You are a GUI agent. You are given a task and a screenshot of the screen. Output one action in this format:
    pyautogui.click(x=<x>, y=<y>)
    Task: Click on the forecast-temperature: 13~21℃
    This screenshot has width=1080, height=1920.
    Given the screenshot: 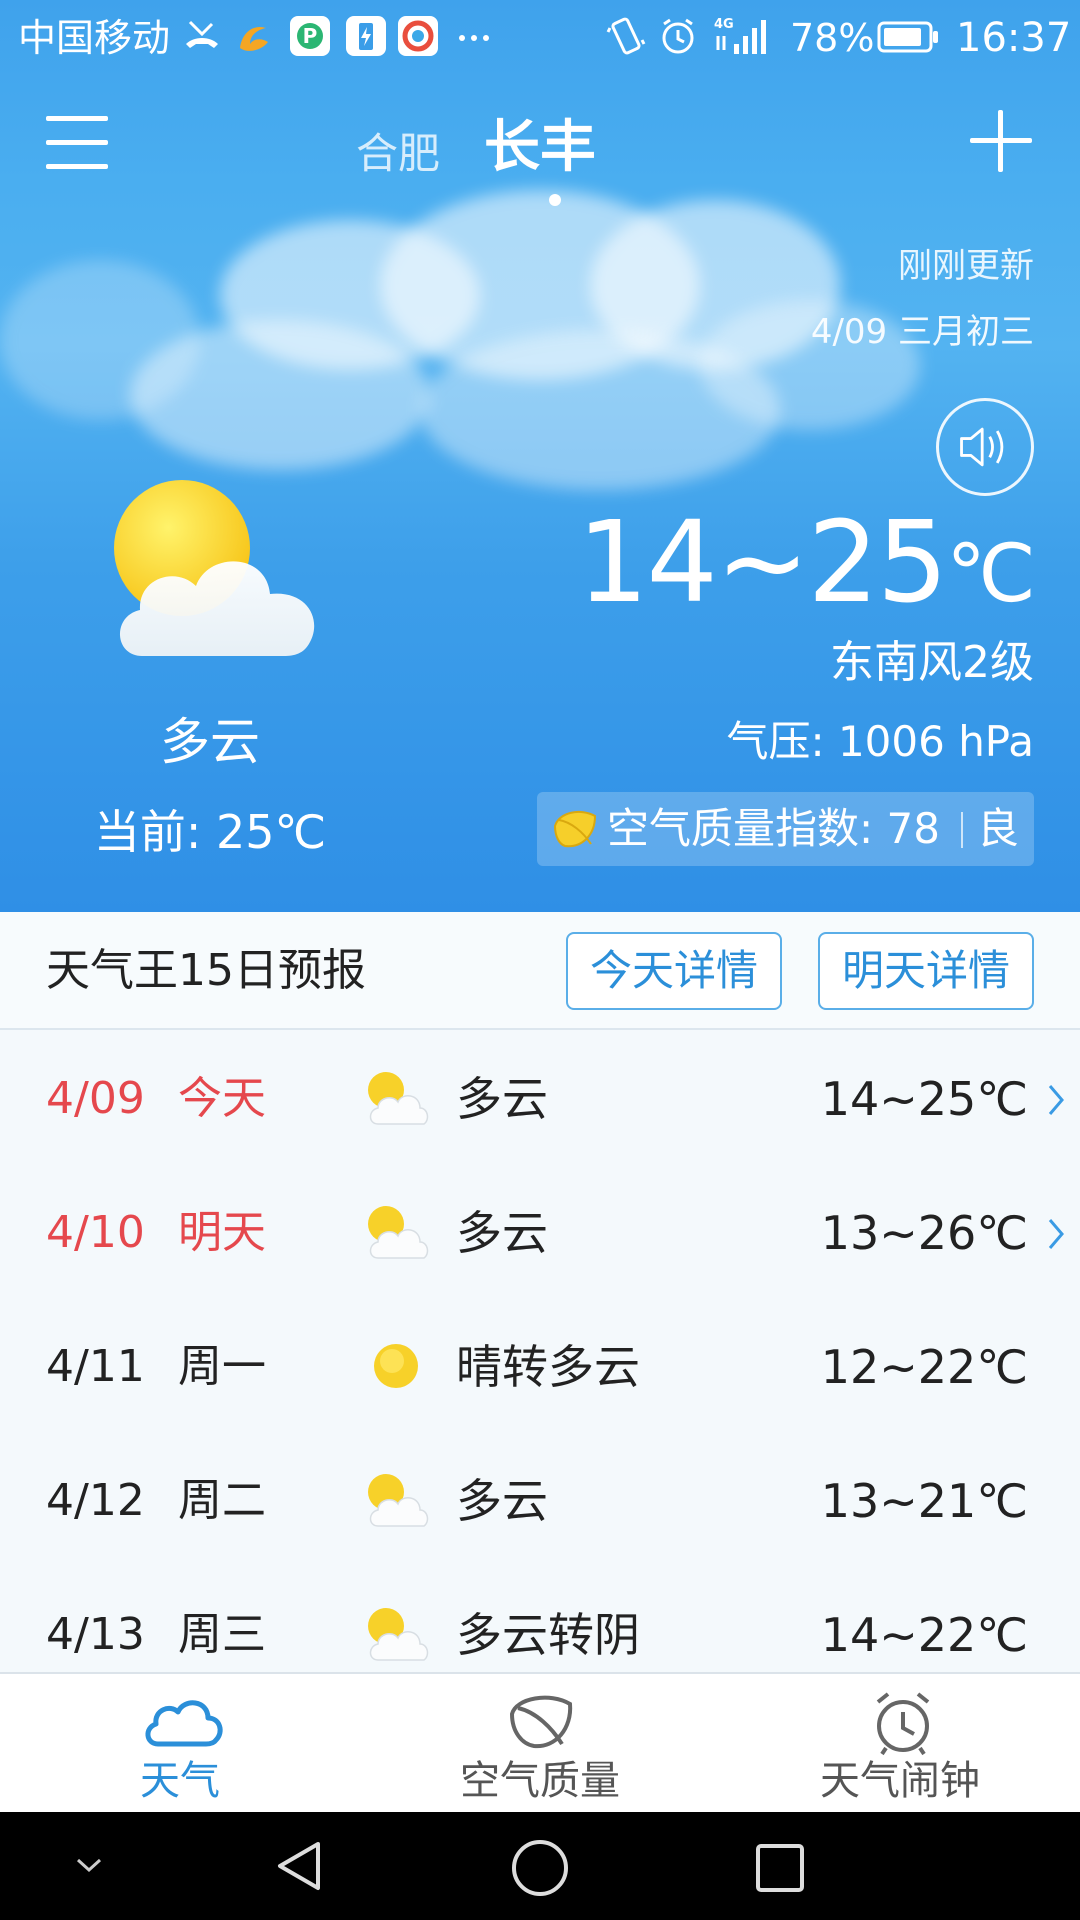 What is the action you would take?
    pyautogui.click(x=924, y=1501)
    